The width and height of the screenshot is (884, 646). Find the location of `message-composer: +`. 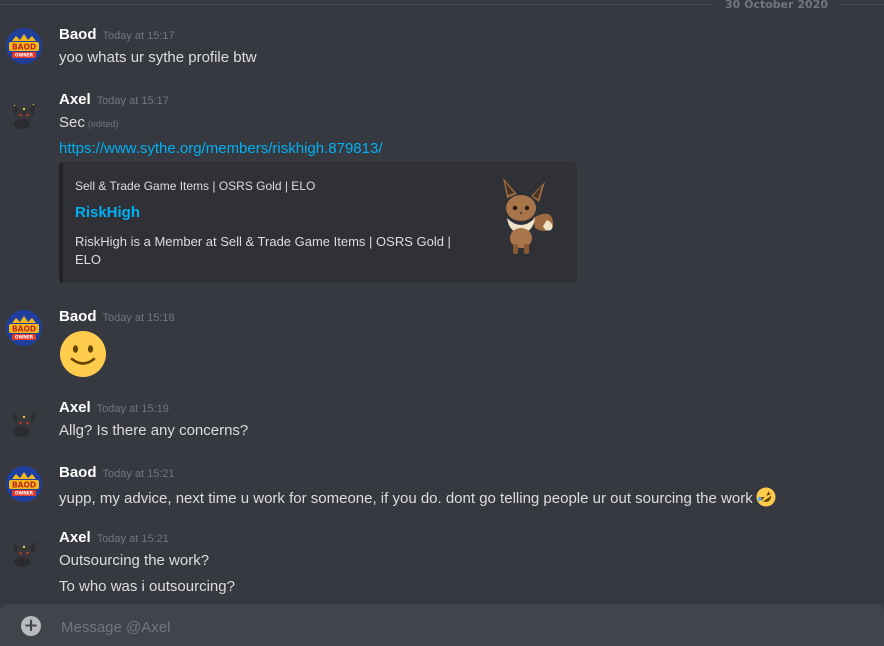

message-composer: + is located at coordinates (442, 625).